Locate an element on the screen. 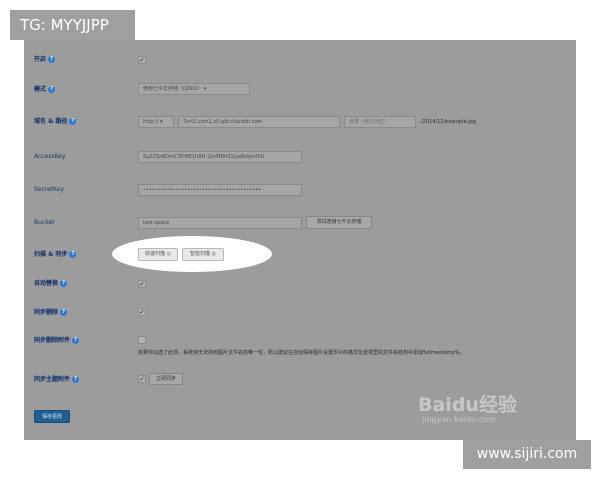 This screenshot has width=600, height=480. bucket-input: test-space is located at coordinates (220, 223).